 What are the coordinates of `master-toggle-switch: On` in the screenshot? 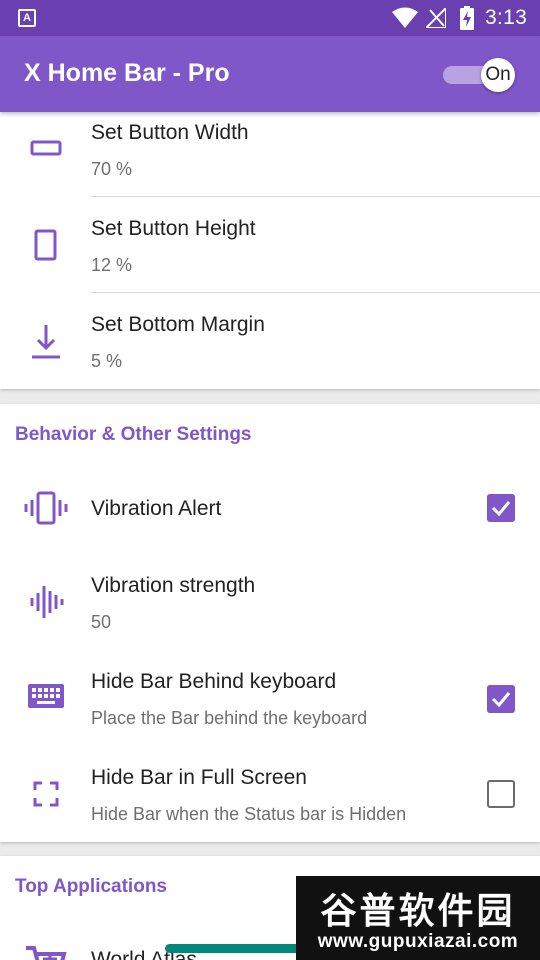 It's located at (479, 75).